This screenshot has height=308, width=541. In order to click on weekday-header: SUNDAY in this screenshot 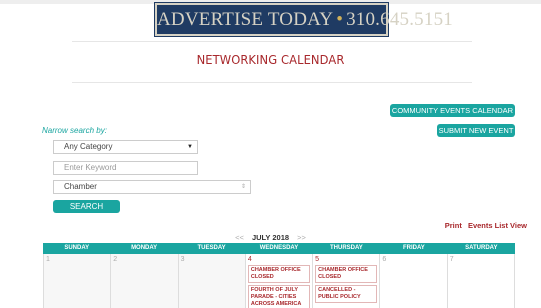, I will do `click(77, 248)`.